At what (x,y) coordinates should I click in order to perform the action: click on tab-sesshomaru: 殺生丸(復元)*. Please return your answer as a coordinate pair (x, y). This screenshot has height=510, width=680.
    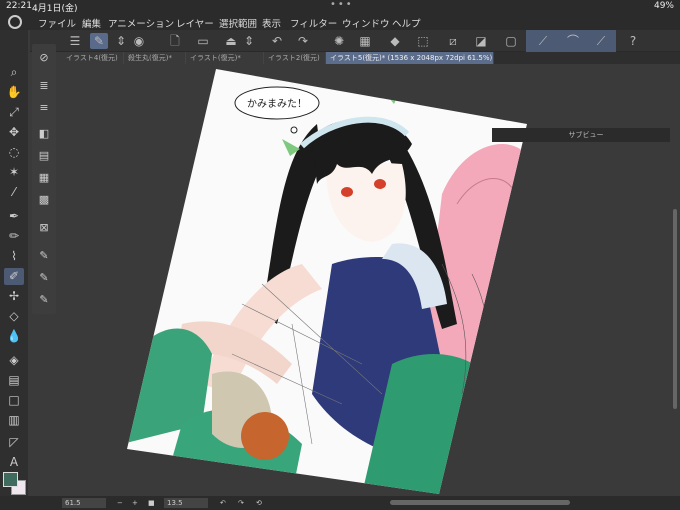
    Looking at the image, I should click on (155, 58).